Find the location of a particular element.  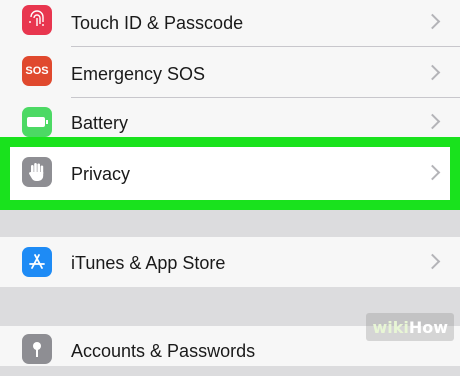

battery-icon is located at coordinates (37, 122).